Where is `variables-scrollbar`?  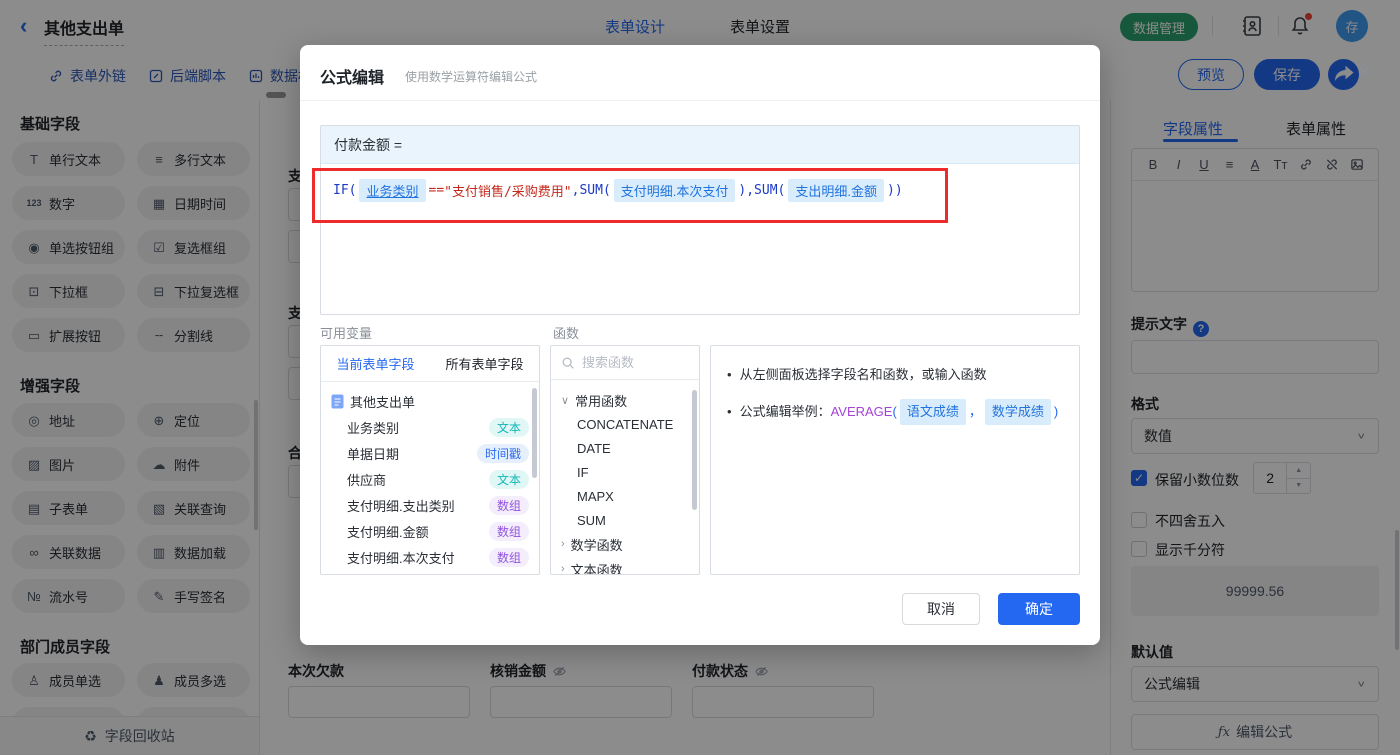 variables-scrollbar is located at coordinates (534, 433).